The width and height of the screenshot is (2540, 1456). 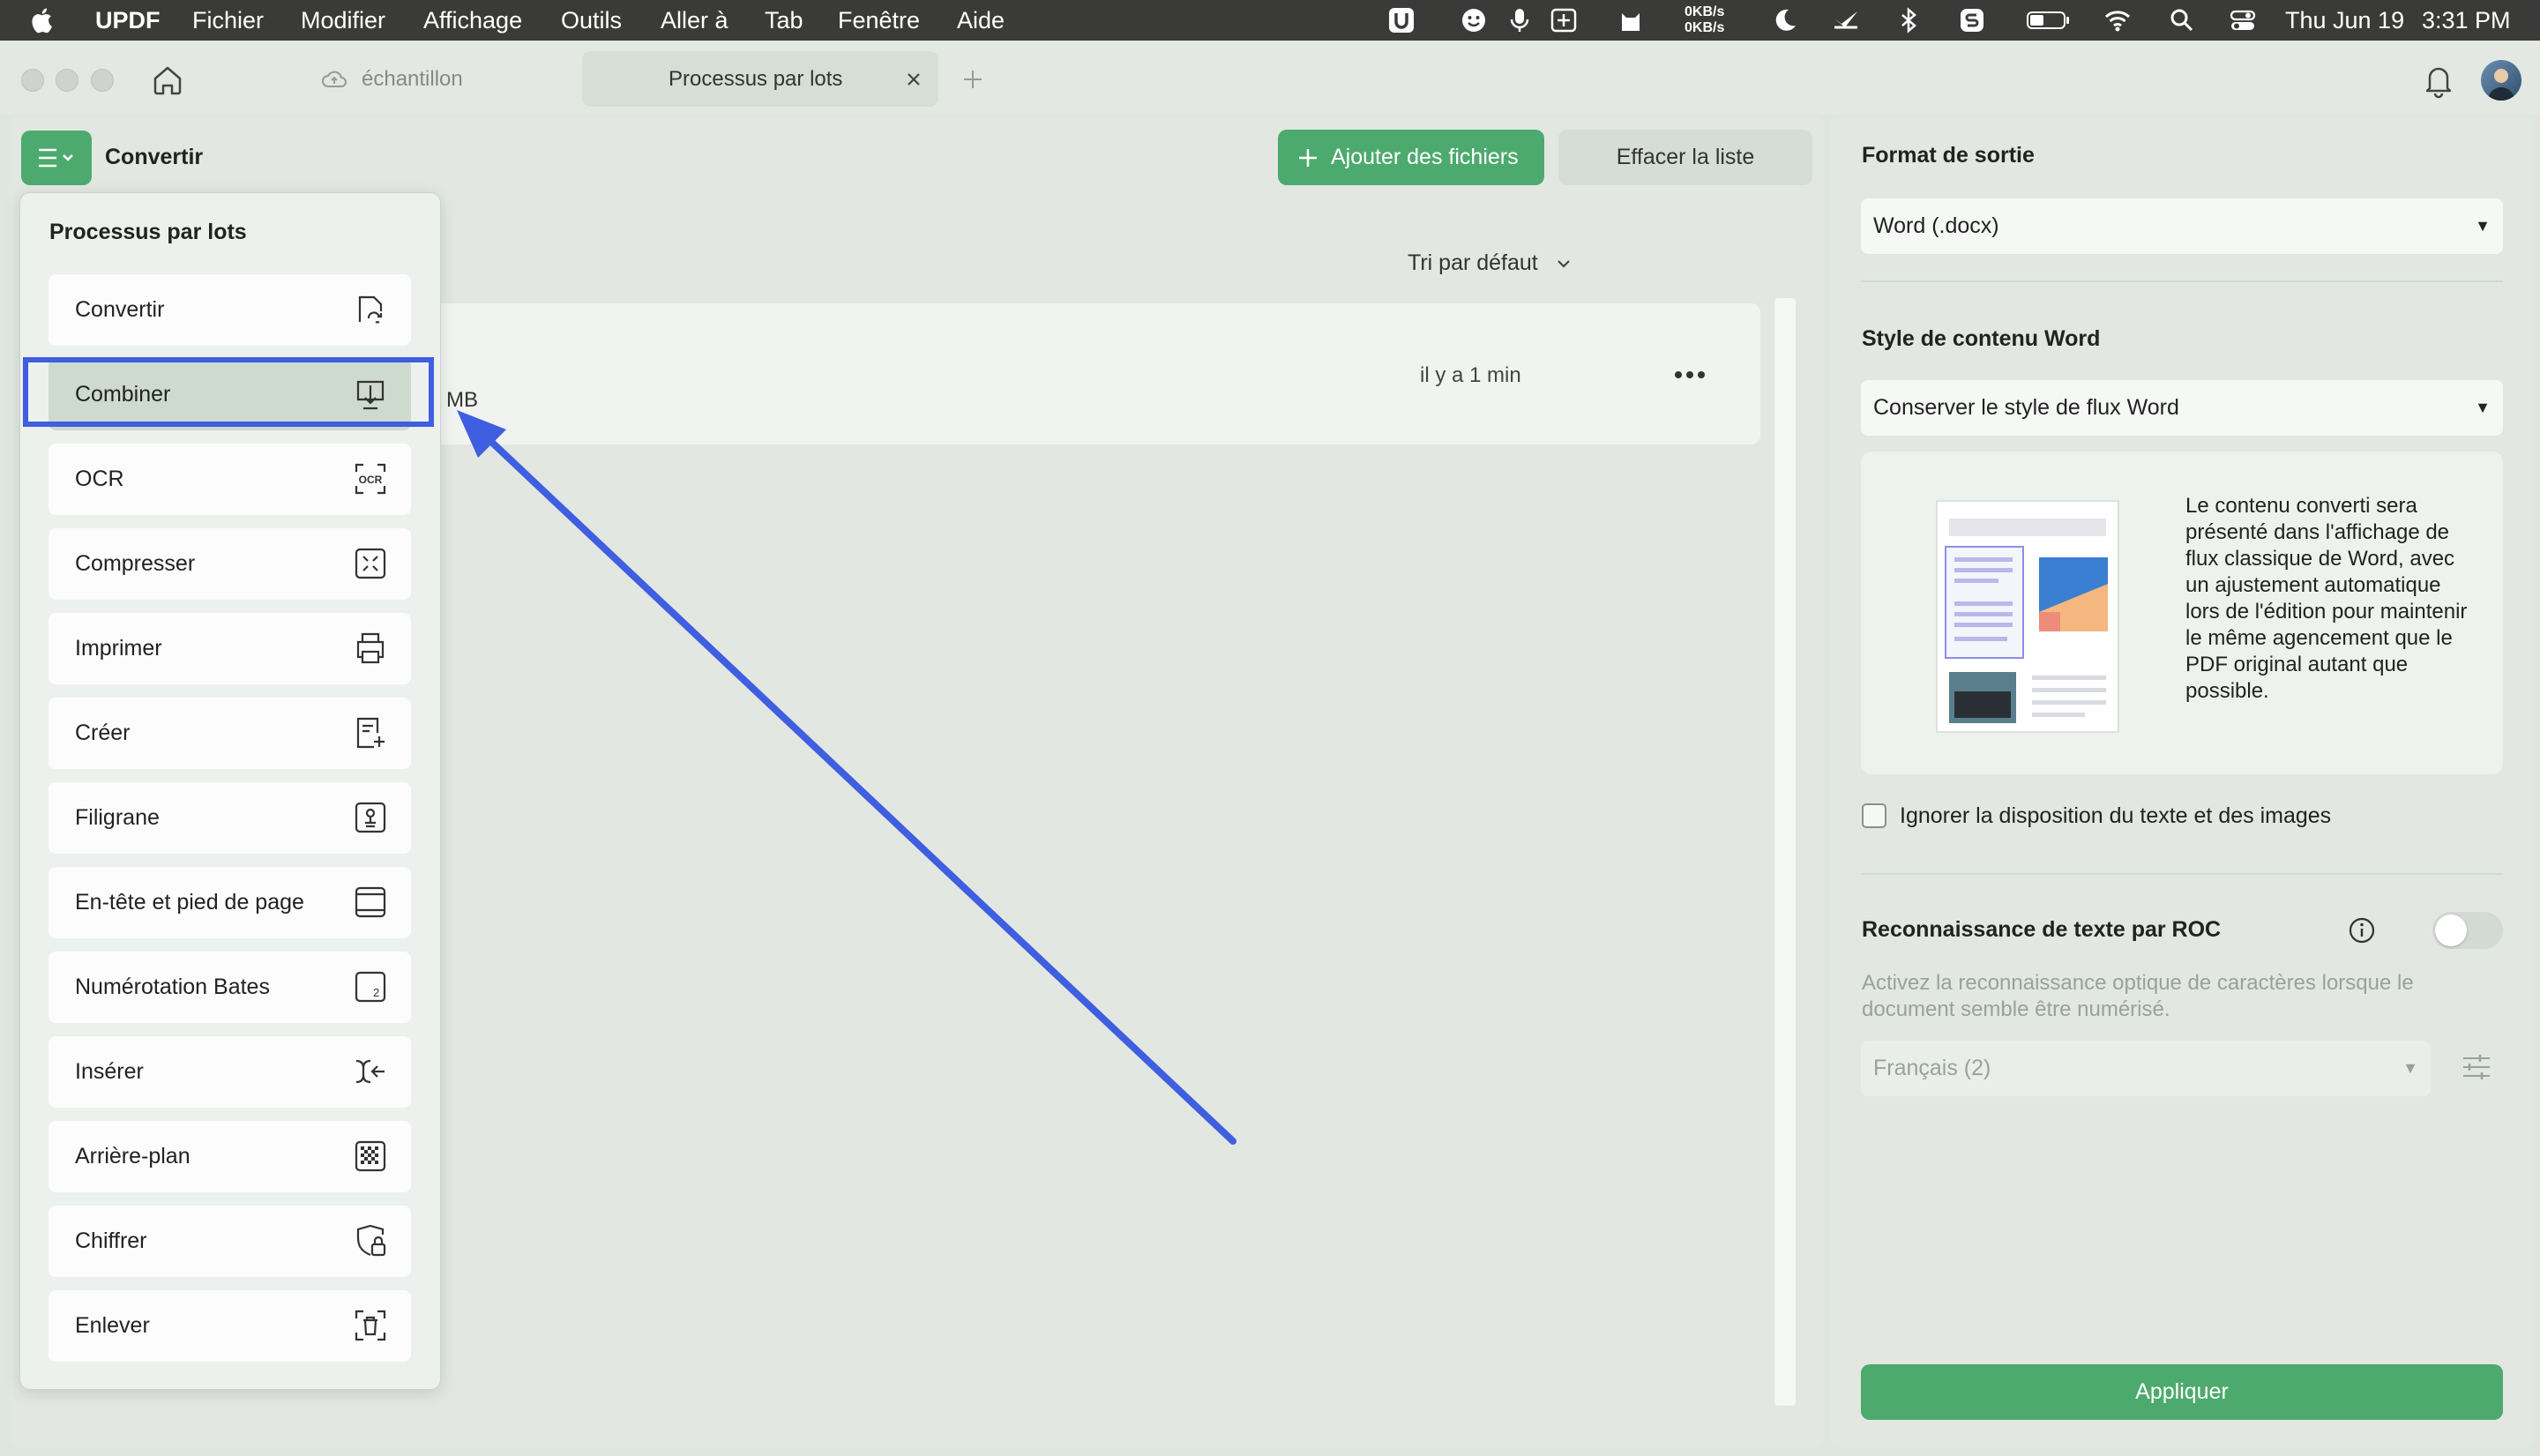 I want to click on ocr-language-select: Français (2) ▼, so click(x=2146, y=1068).